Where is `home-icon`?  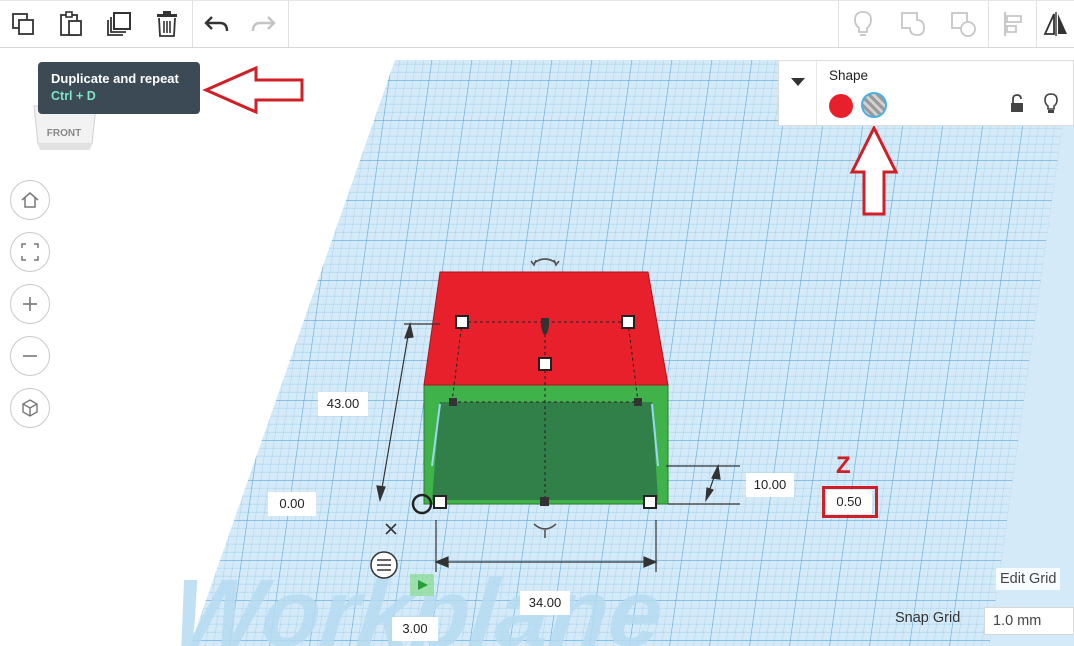 home-icon is located at coordinates (30, 200).